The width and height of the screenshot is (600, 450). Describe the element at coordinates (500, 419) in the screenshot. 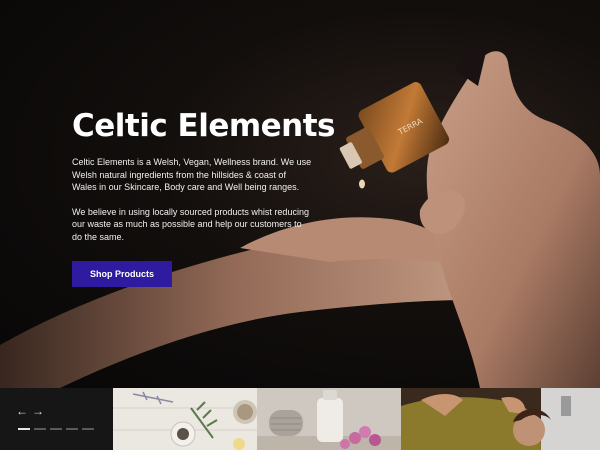

I see `thumbnail-body-treatment` at that location.